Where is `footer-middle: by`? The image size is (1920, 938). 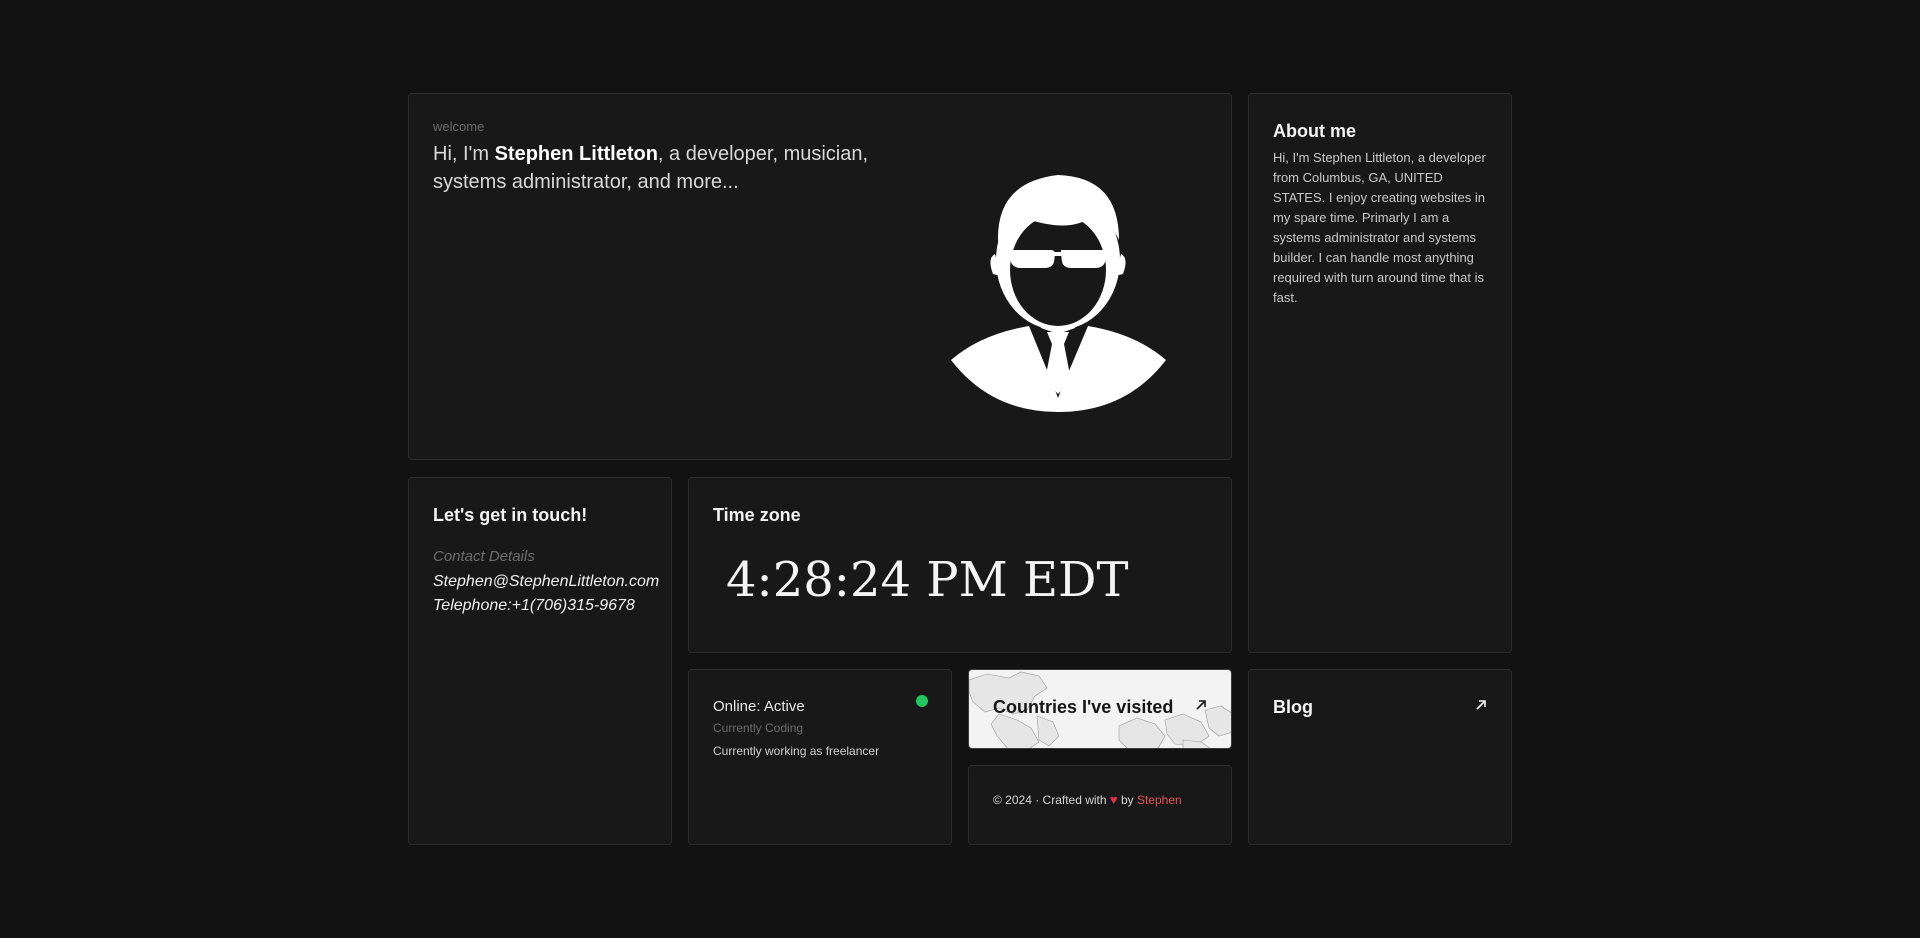 footer-middle: by is located at coordinates (1127, 800).